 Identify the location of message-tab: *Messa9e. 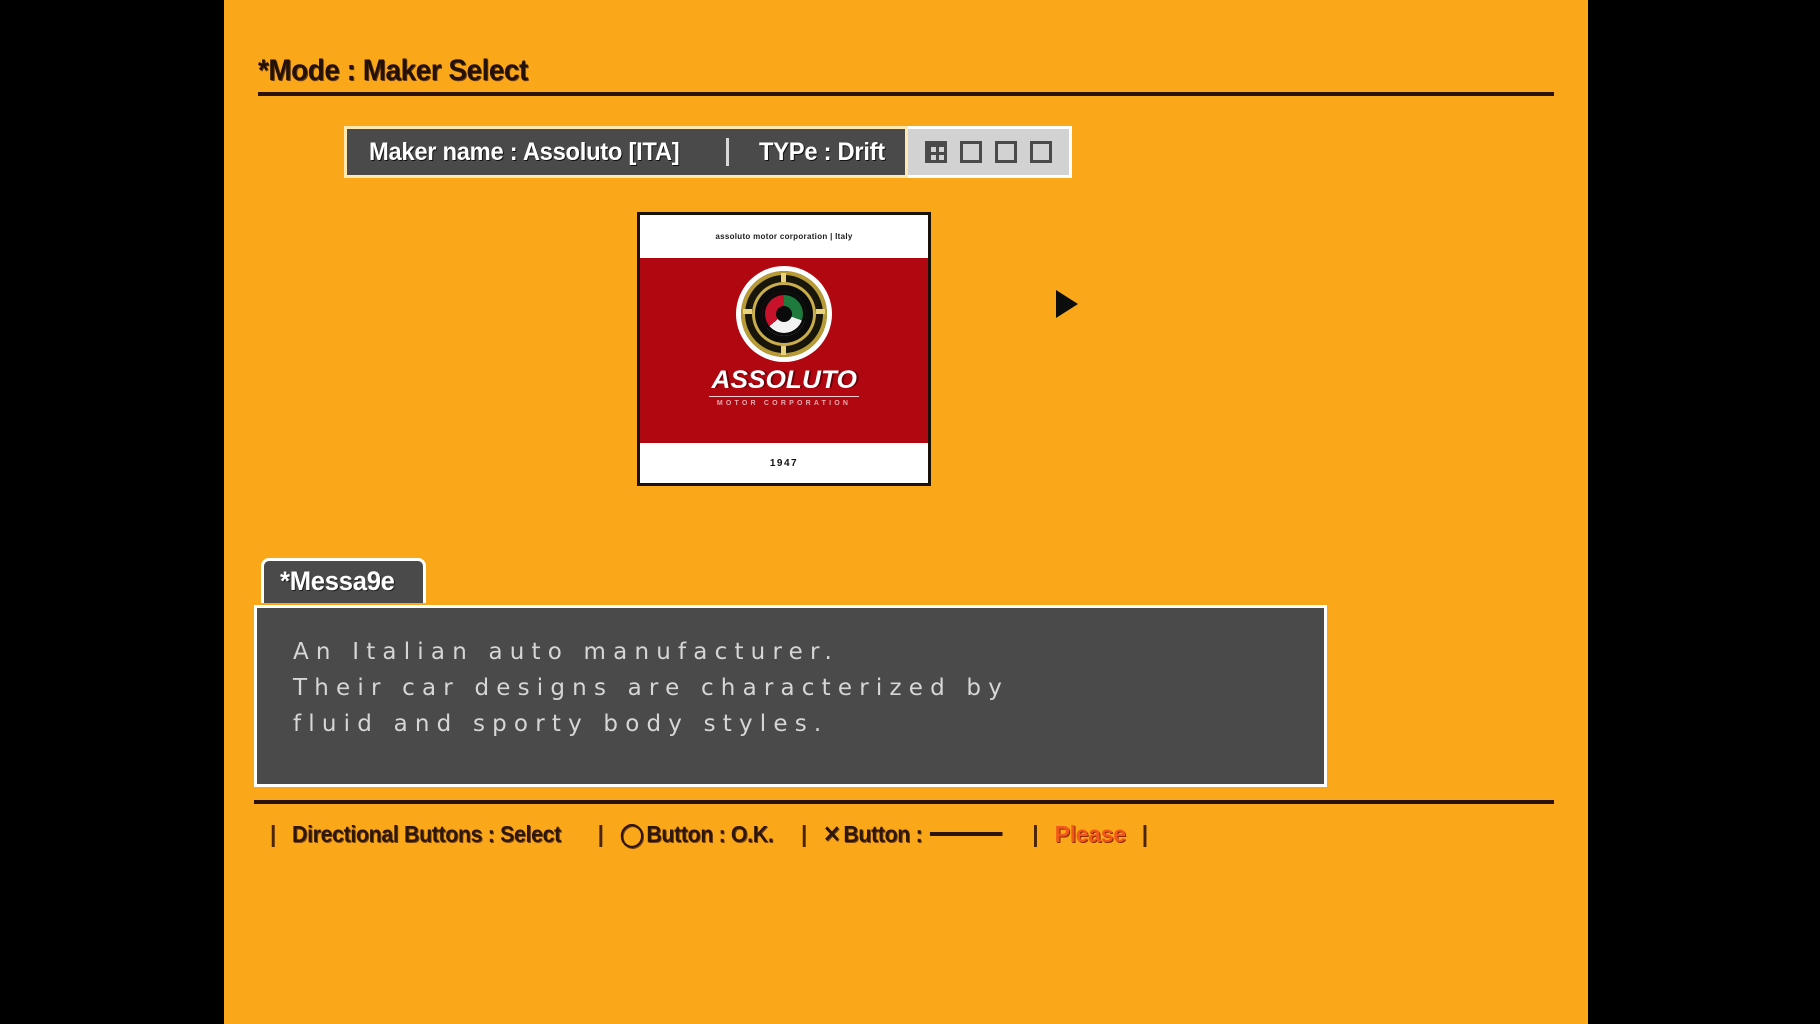
(343, 580).